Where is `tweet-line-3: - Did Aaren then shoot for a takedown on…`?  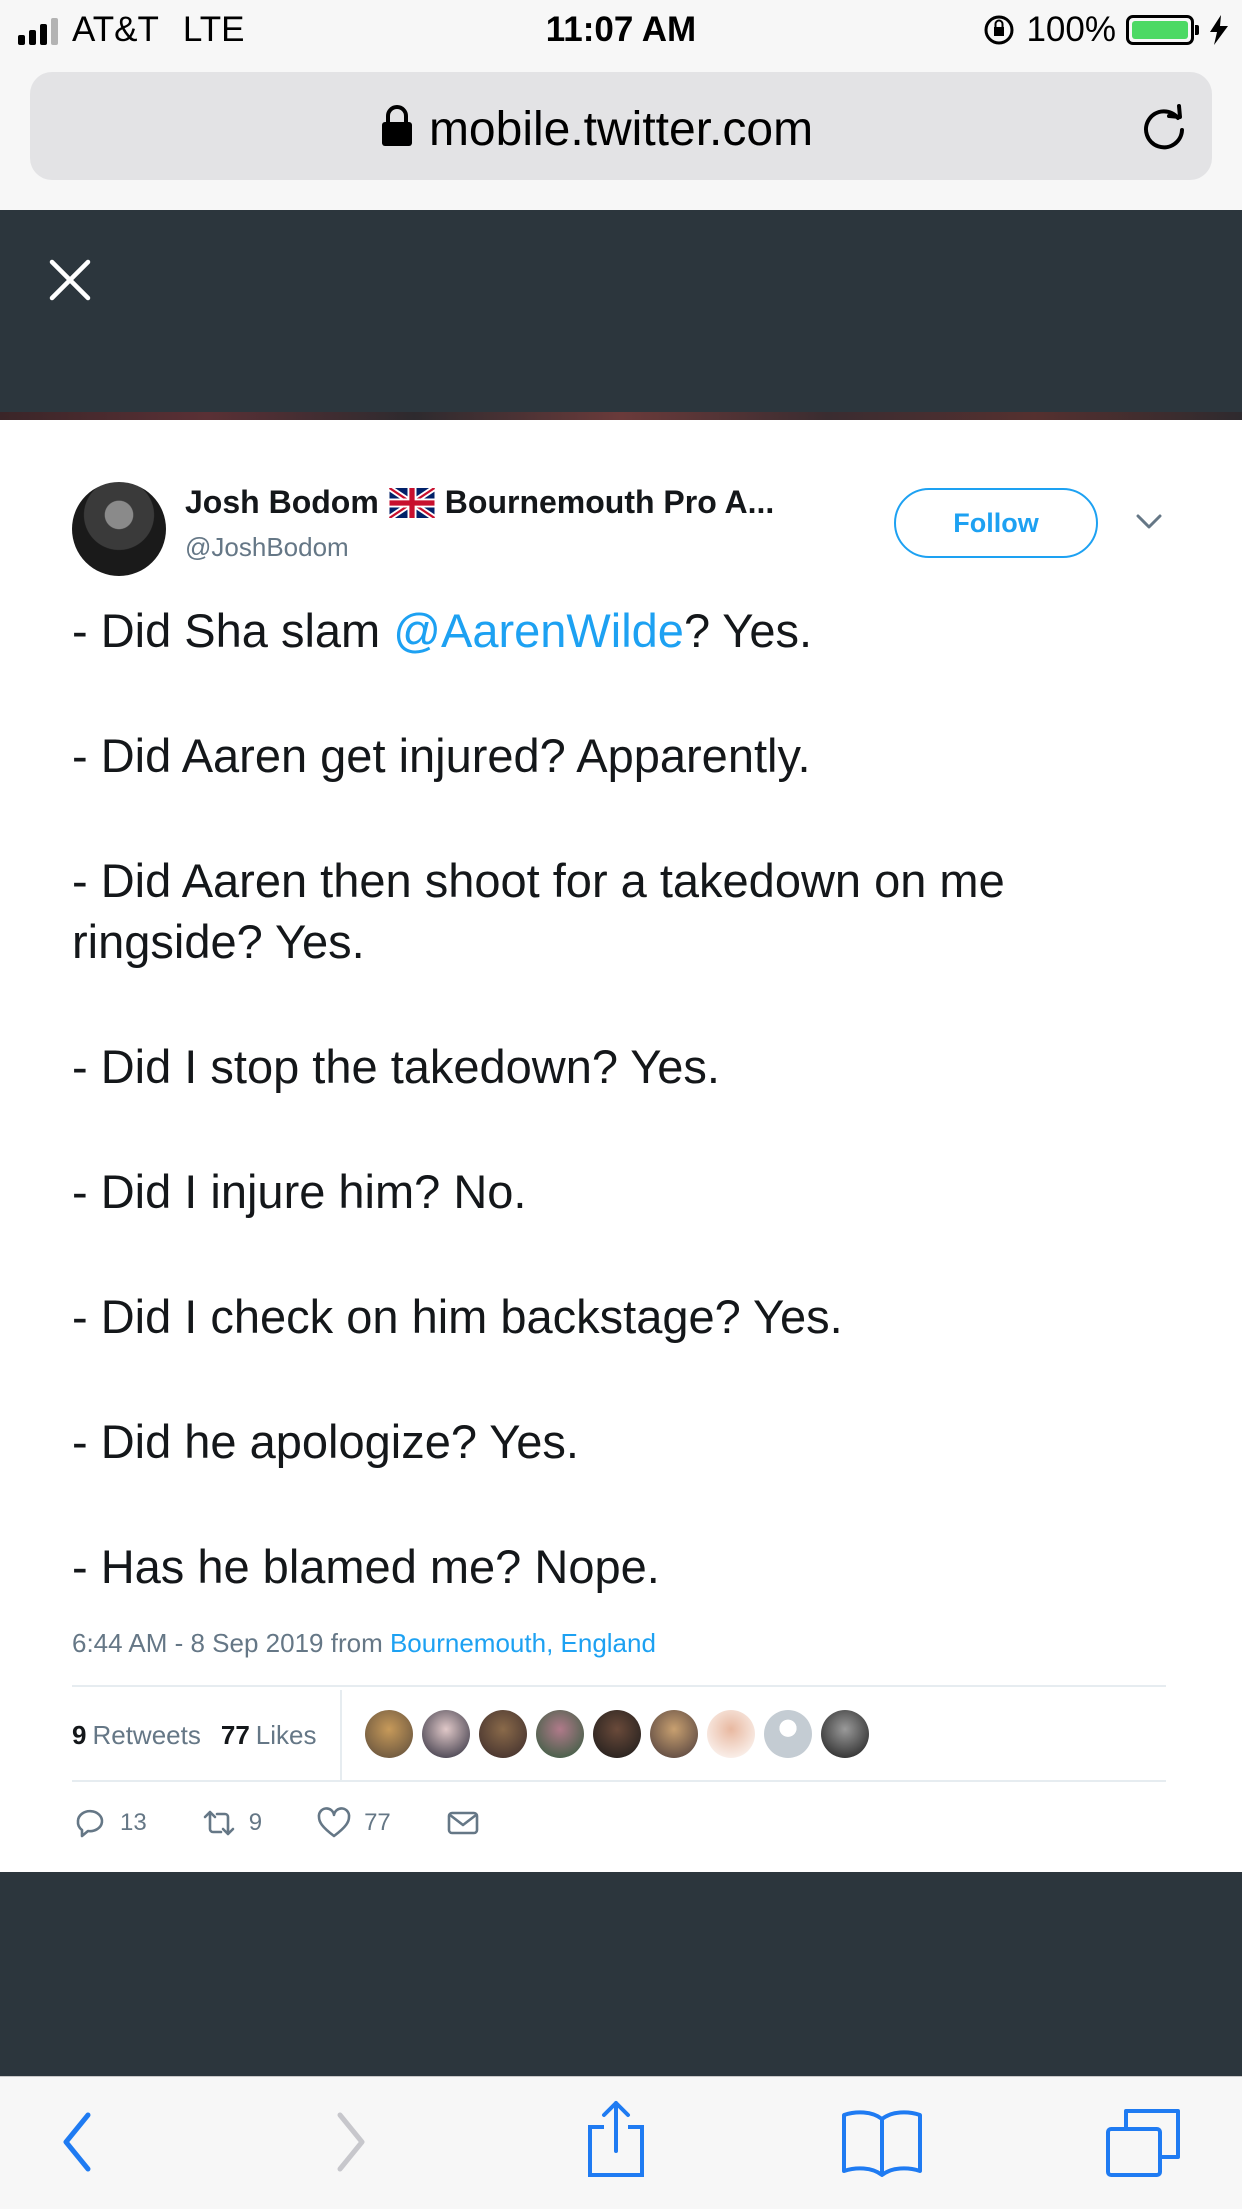 tweet-line-3: - Did Aaren then shoot for a takedown on… is located at coordinates (538, 911).